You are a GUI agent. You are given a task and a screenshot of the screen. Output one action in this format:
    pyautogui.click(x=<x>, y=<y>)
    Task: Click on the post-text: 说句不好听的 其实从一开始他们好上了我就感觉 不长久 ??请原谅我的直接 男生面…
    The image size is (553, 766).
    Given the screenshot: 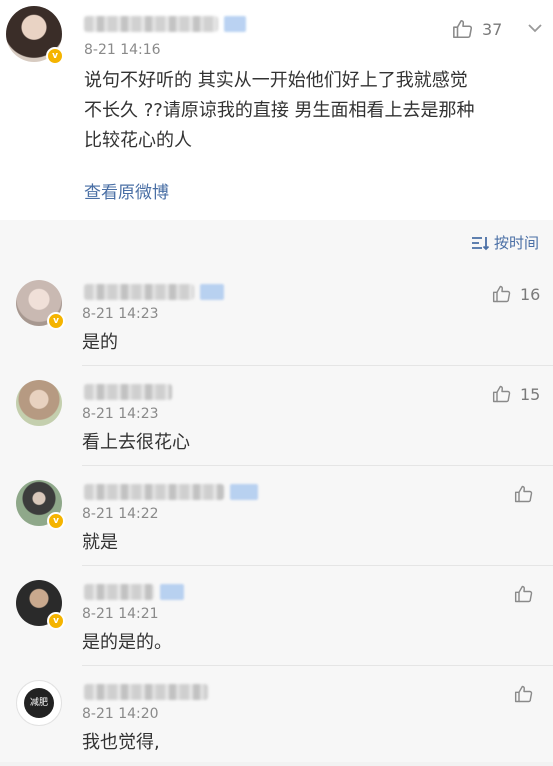 What is the action you would take?
    pyautogui.click(x=314, y=111)
    